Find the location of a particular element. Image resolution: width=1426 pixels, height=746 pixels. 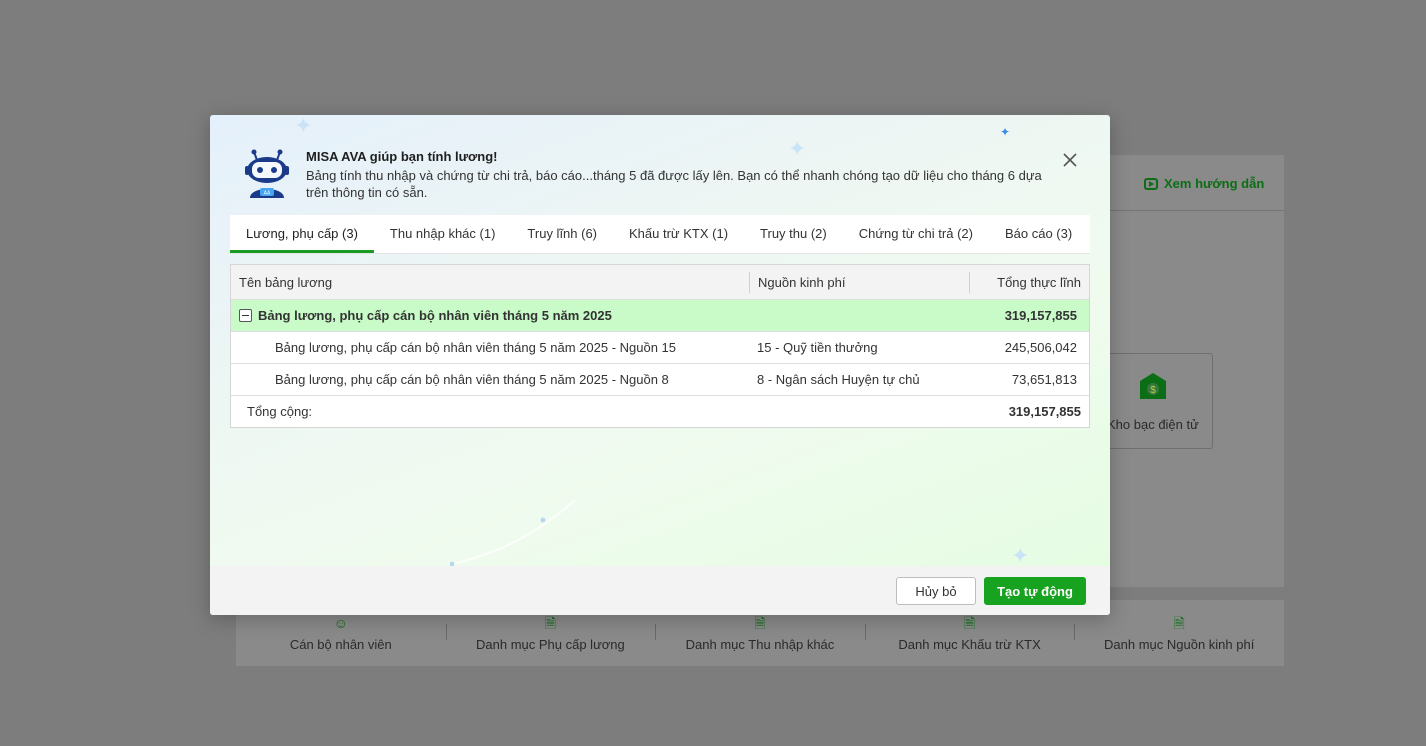

tab-payment-vouchers: Chứng từ chi trả (2) is located at coordinates (916, 234).